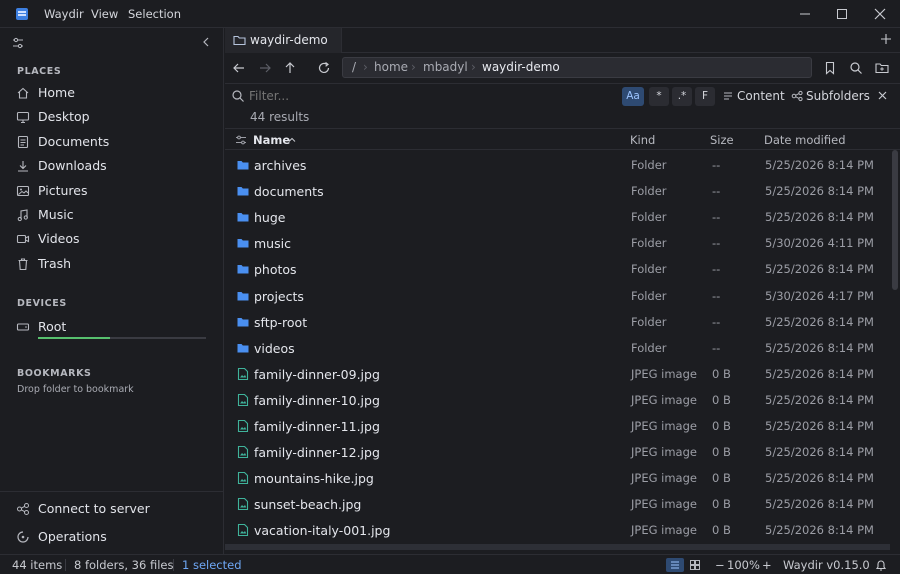 The height and width of the screenshot is (574, 900). Describe the element at coordinates (557, 243) in the screenshot. I see `folder-row: music Folder -- 5/30/2026 4:11 PM` at that location.